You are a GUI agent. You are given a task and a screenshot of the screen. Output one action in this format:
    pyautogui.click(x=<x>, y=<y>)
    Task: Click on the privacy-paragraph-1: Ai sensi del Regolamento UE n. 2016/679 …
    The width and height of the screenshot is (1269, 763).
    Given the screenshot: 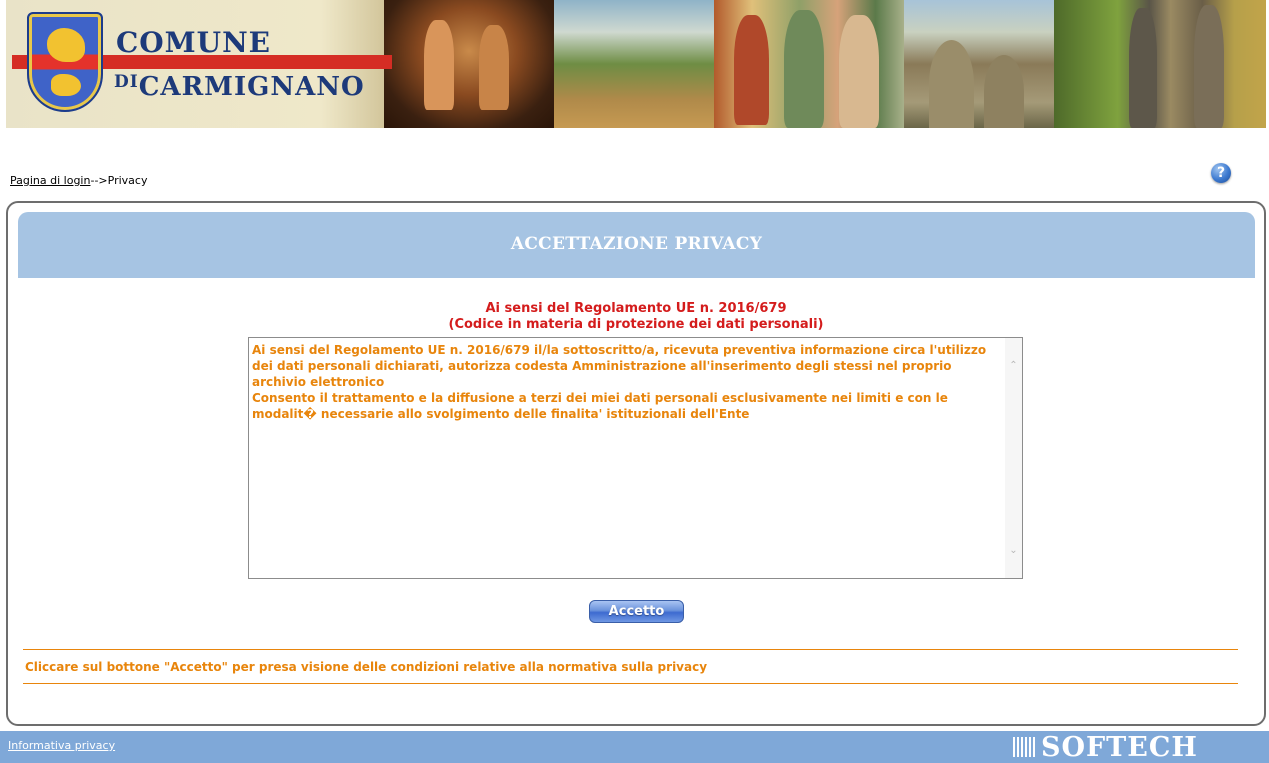 What is the action you would take?
    pyautogui.click(x=619, y=366)
    